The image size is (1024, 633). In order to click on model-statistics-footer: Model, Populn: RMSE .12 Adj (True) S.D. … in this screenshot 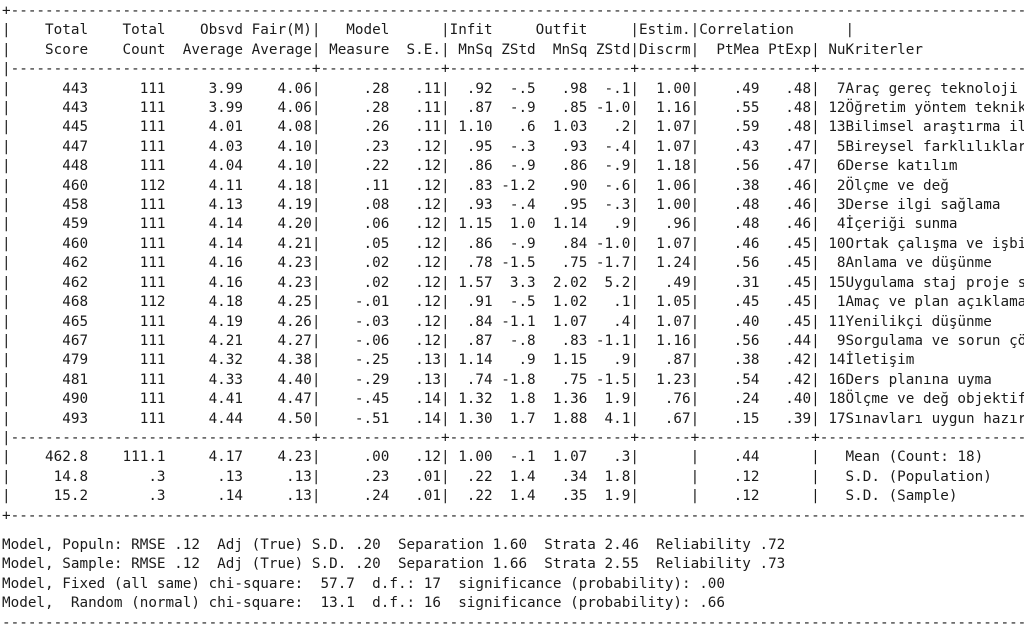, I will do `click(513, 583)`.